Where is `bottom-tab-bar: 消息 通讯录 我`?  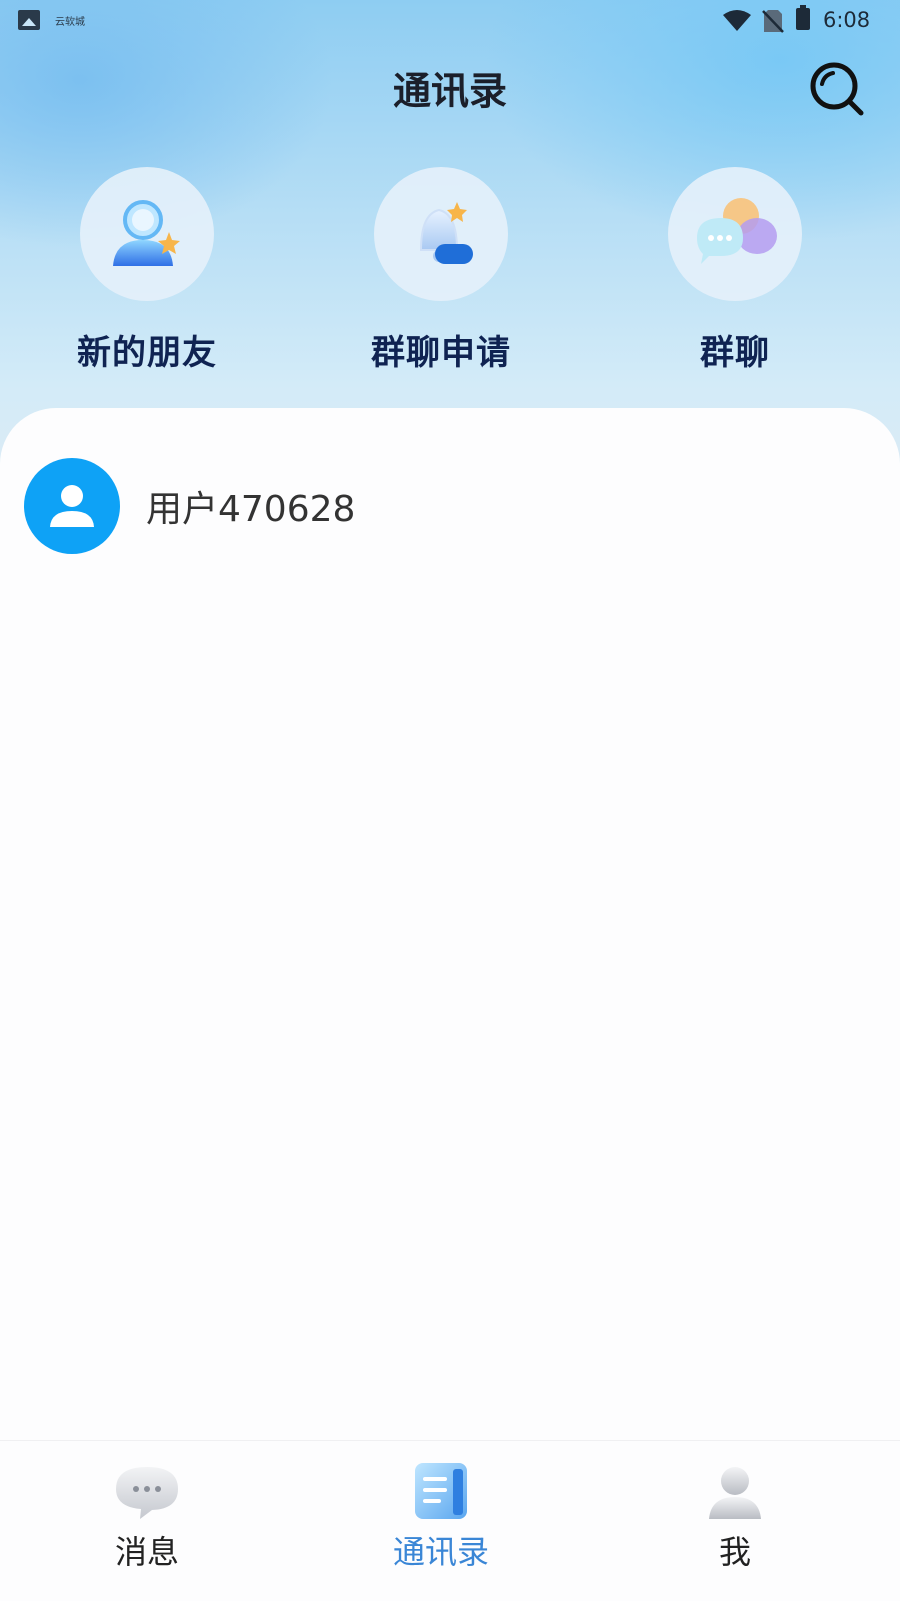 bottom-tab-bar: 消息 通讯录 我 is located at coordinates (450, 1520).